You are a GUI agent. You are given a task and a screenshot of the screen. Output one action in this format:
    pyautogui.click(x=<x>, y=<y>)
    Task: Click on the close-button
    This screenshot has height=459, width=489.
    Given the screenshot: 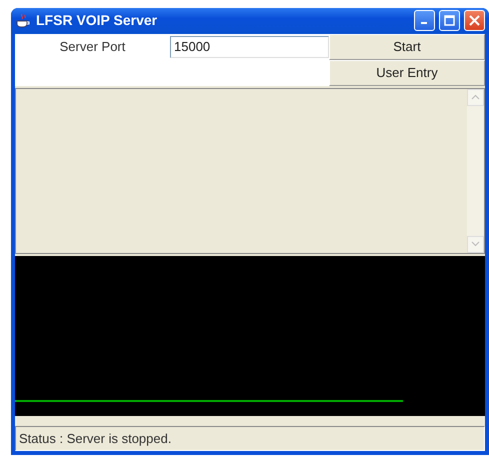 What is the action you would take?
    pyautogui.click(x=474, y=21)
    